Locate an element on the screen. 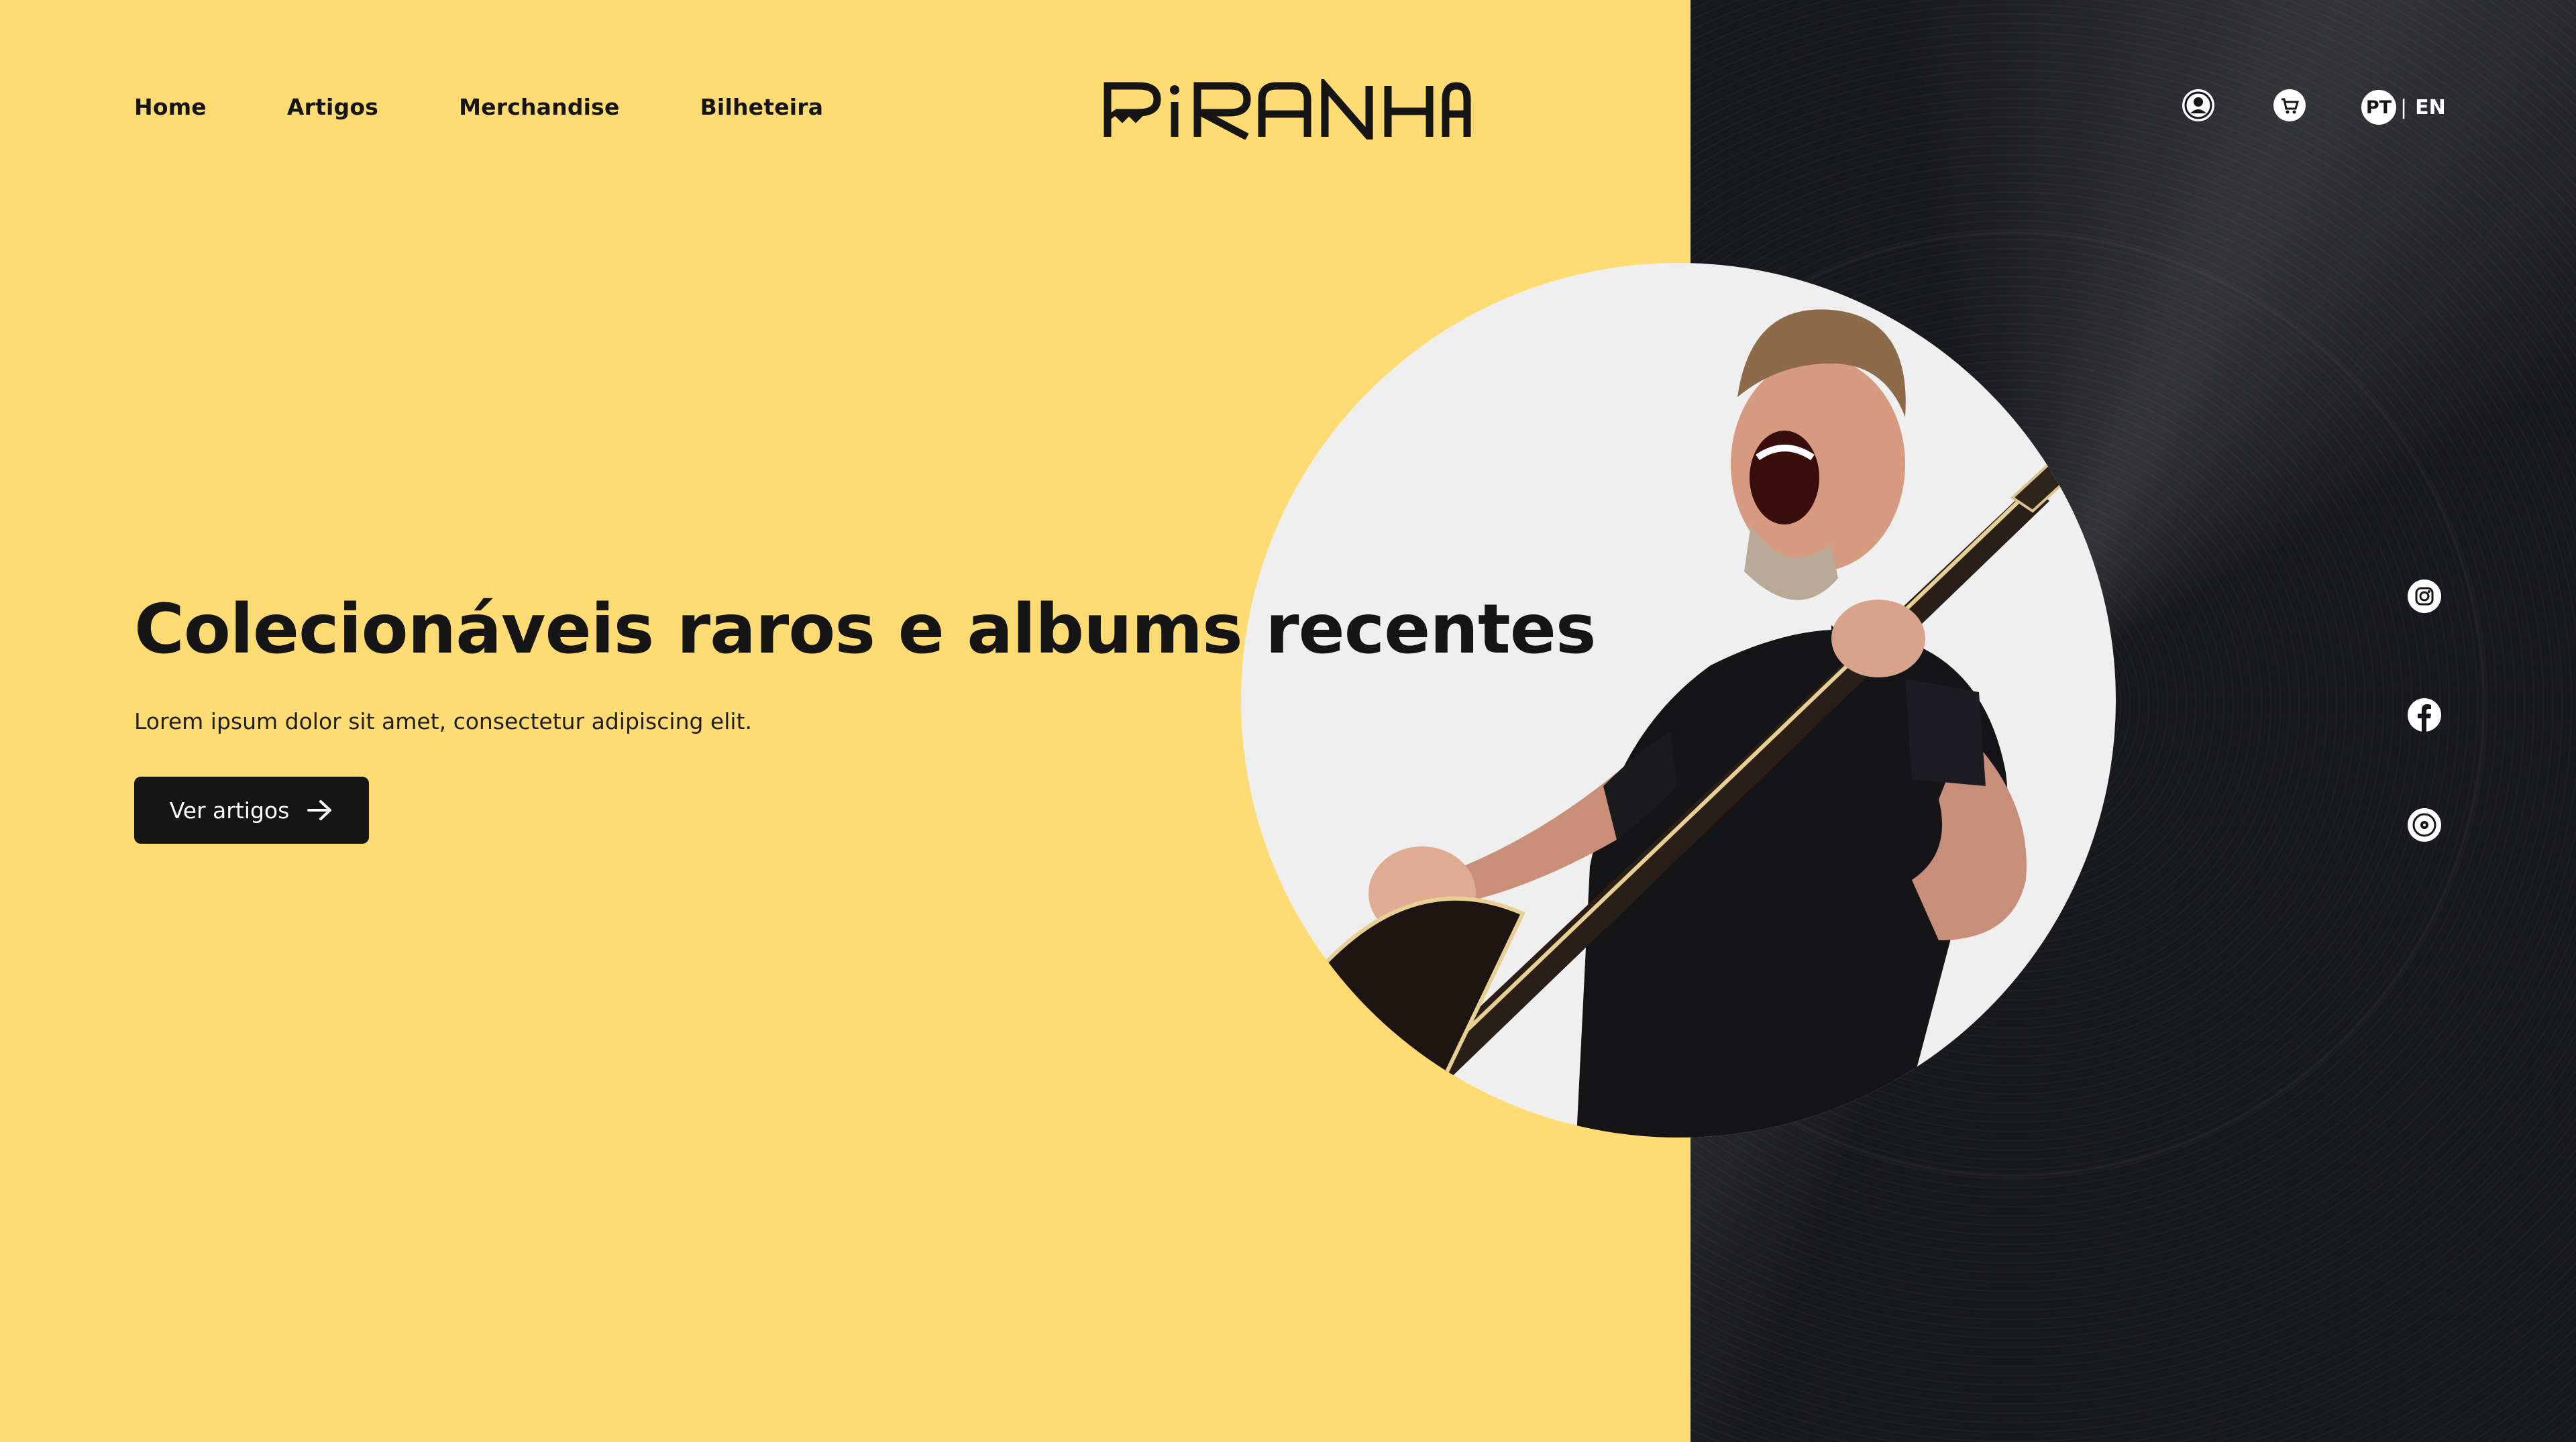 The image size is (2576, 1442). piranha-logo is located at coordinates (1287, 109).